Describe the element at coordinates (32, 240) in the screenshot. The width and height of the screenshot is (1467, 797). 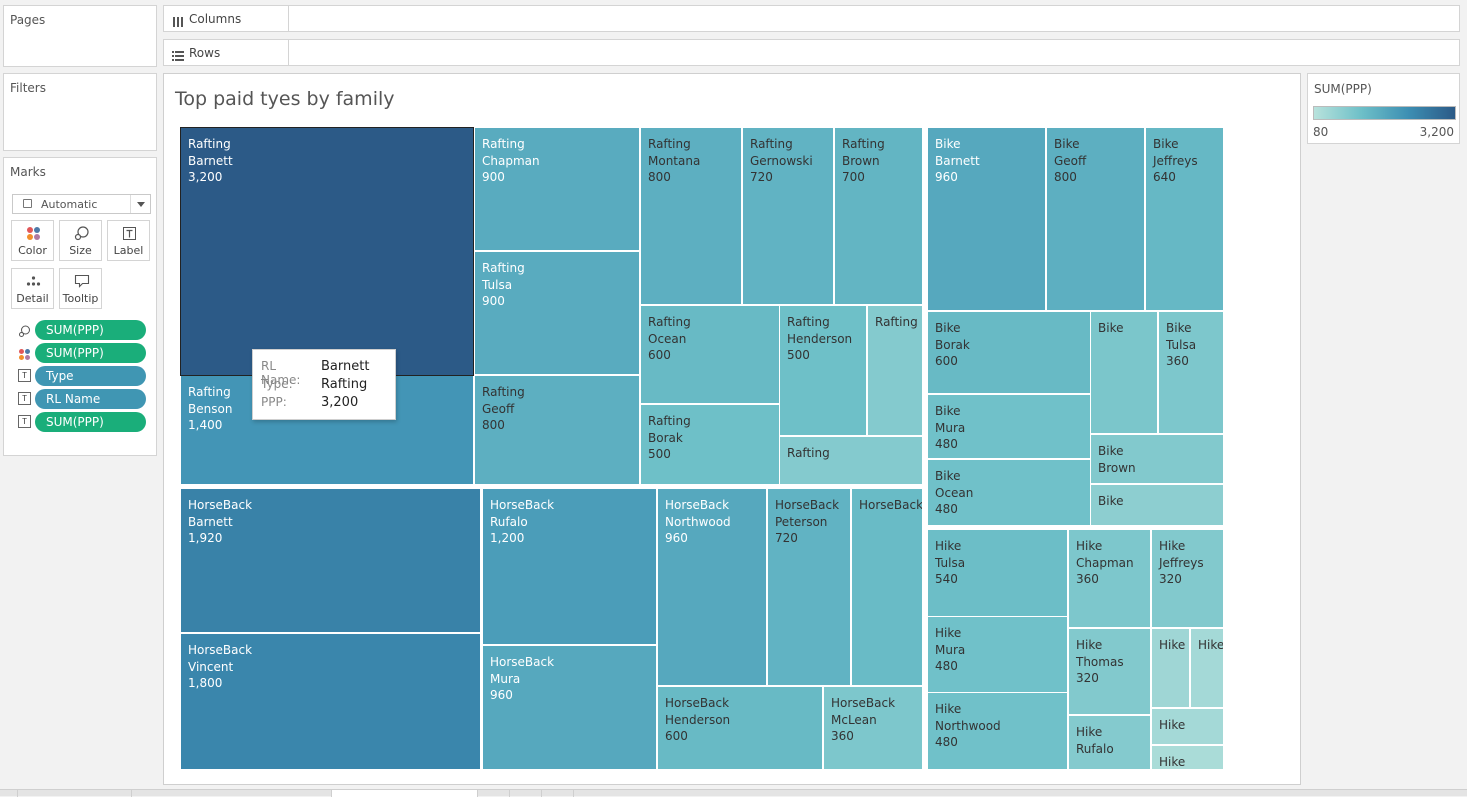
I see `color-button: Color` at that location.